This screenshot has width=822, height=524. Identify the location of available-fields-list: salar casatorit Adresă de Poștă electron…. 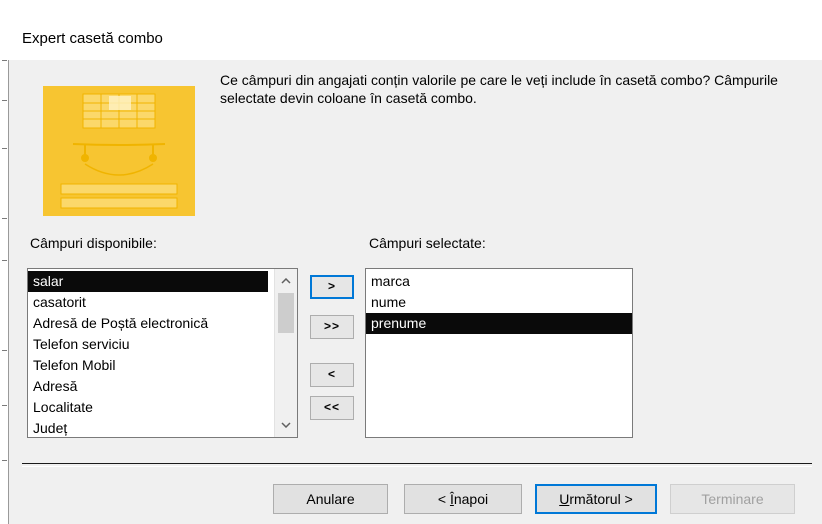
(162, 353).